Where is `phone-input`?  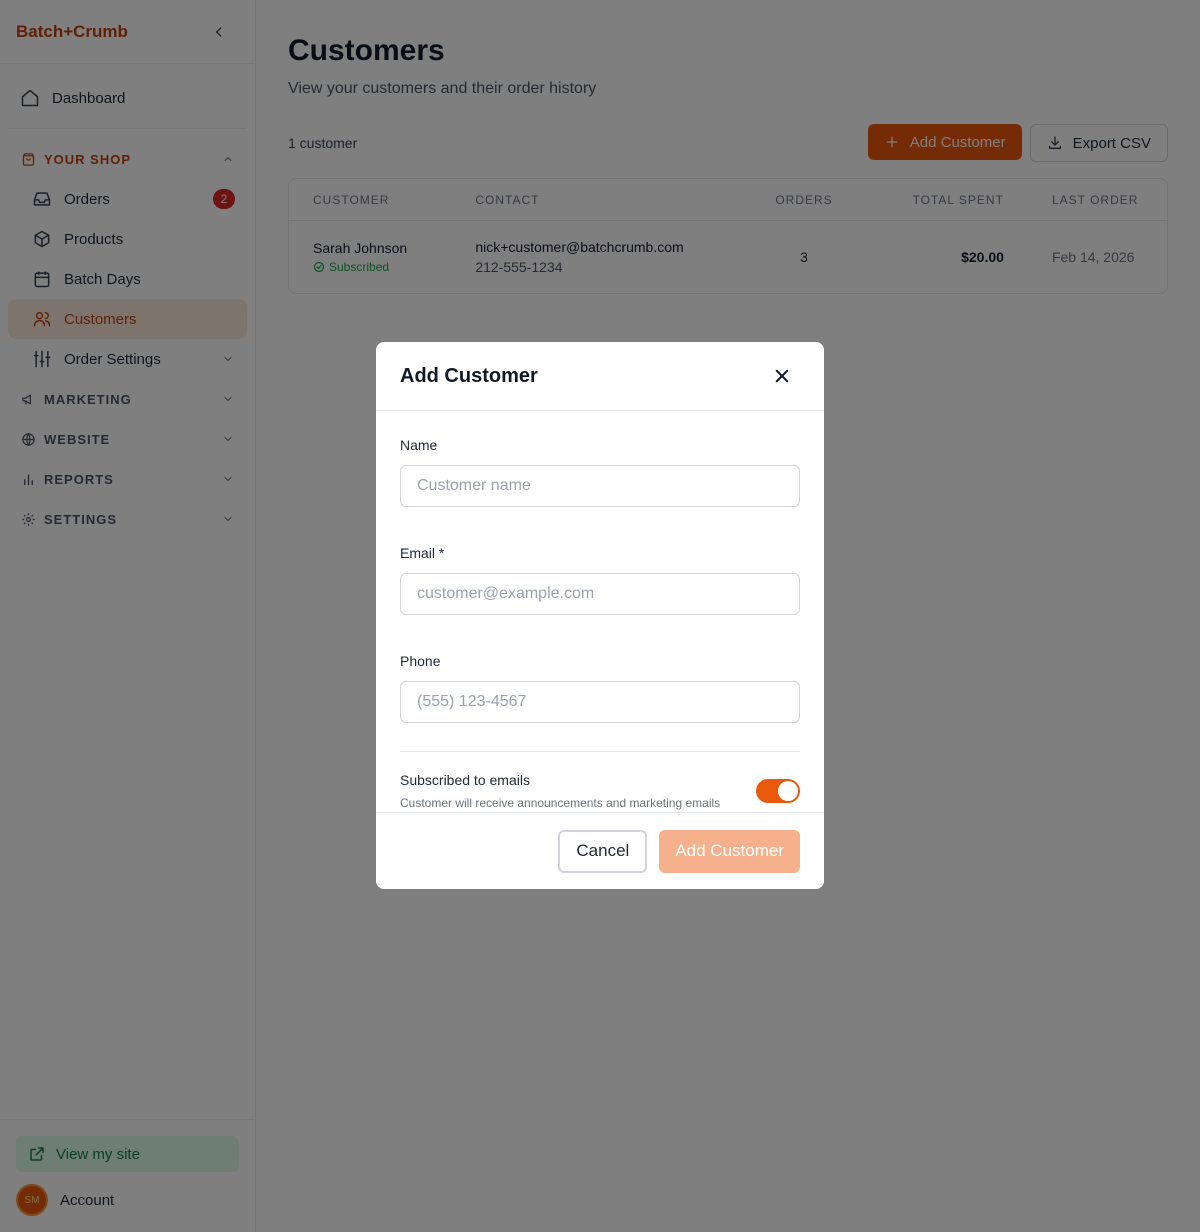
phone-input is located at coordinates (600, 702).